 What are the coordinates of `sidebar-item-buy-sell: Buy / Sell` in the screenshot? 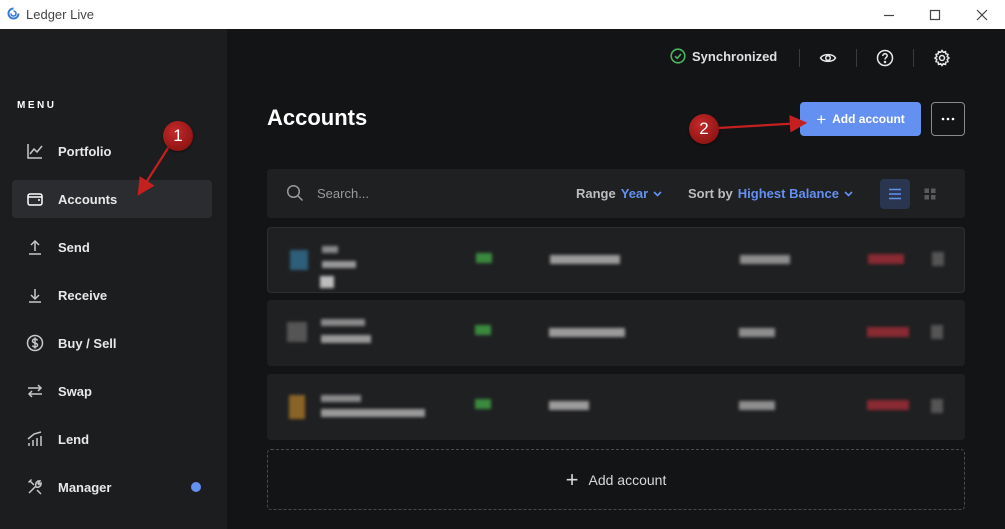 It's located at (112, 343).